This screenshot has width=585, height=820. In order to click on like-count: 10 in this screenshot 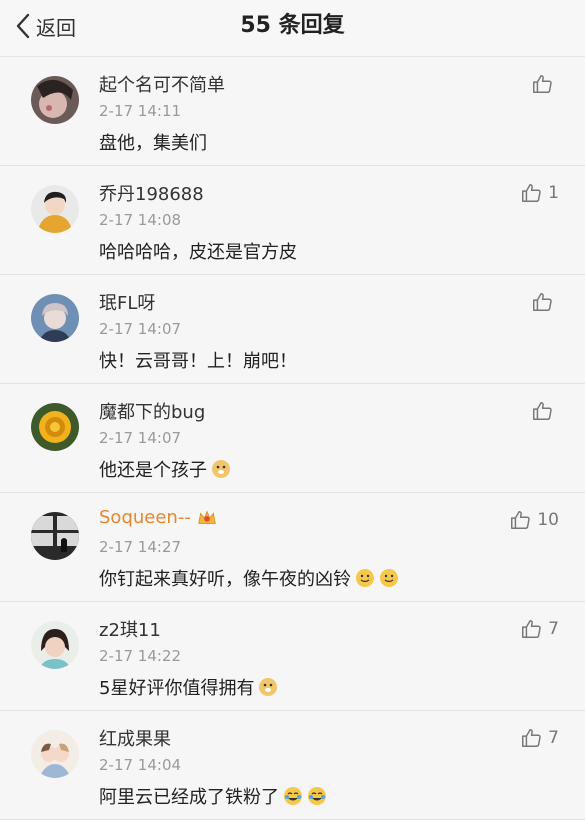, I will do `click(548, 520)`.